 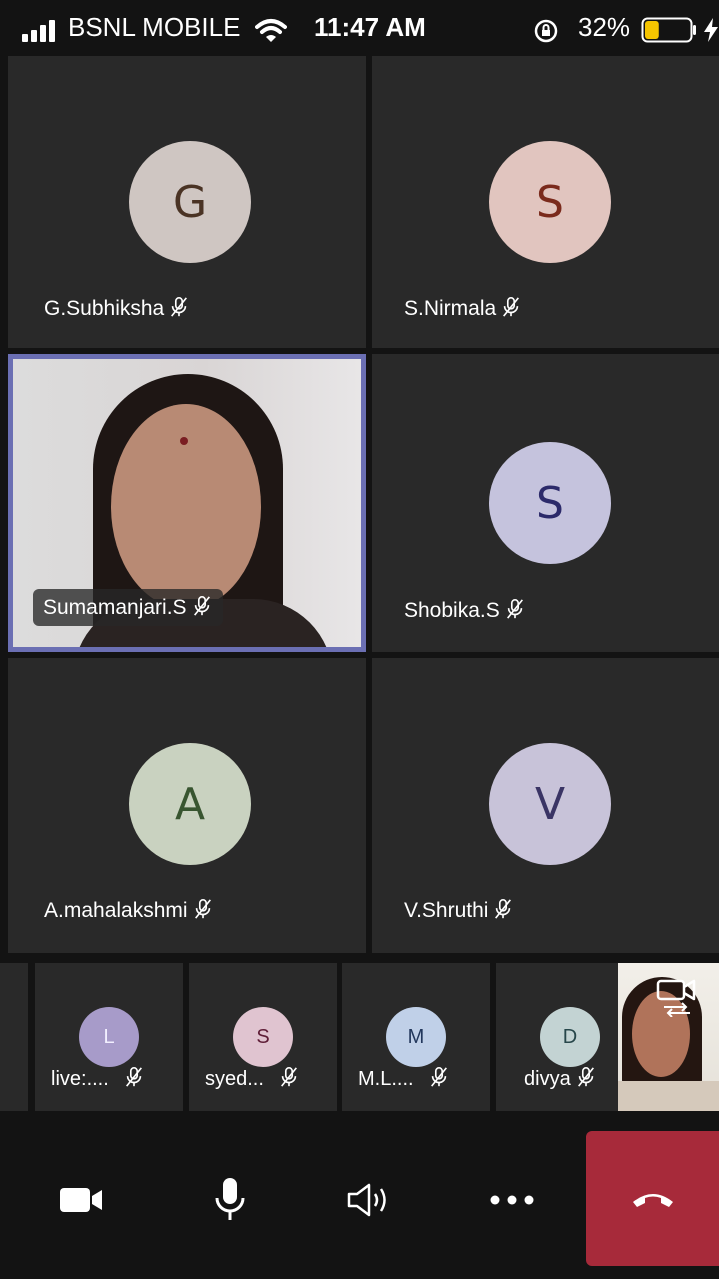 I want to click on camera-icon, so click(x=81, y=1199).